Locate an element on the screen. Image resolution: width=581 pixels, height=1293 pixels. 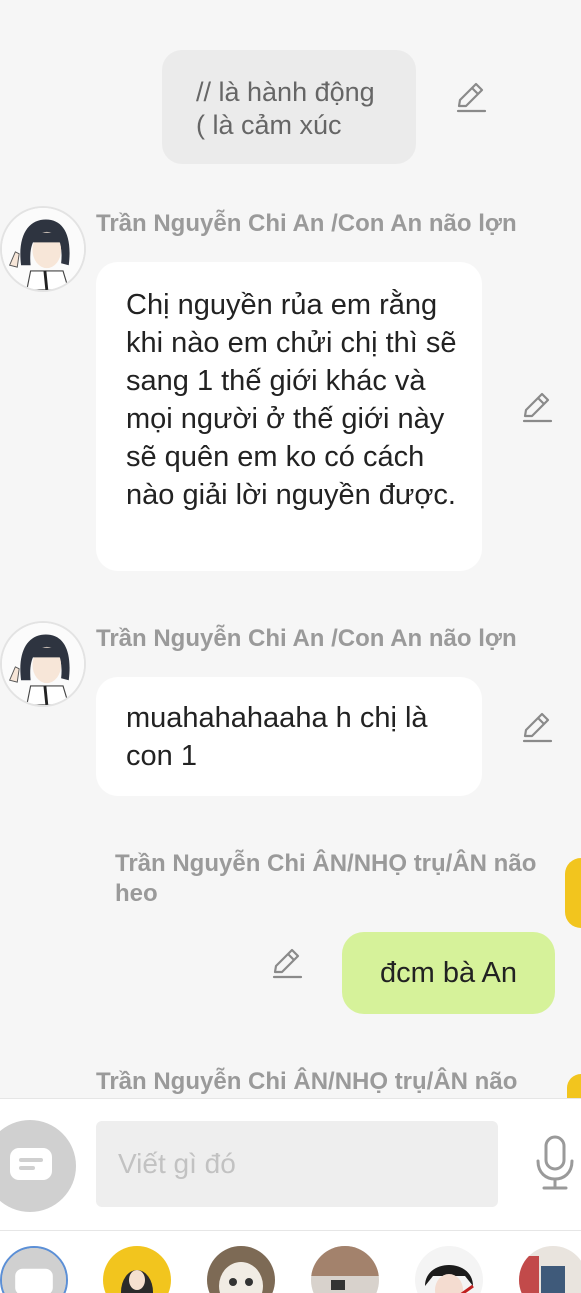
sender-name: Trần Nguyễn Chi ÂN/NHỌ trụ/ÂN não heo is located at coordinates (326, 878).